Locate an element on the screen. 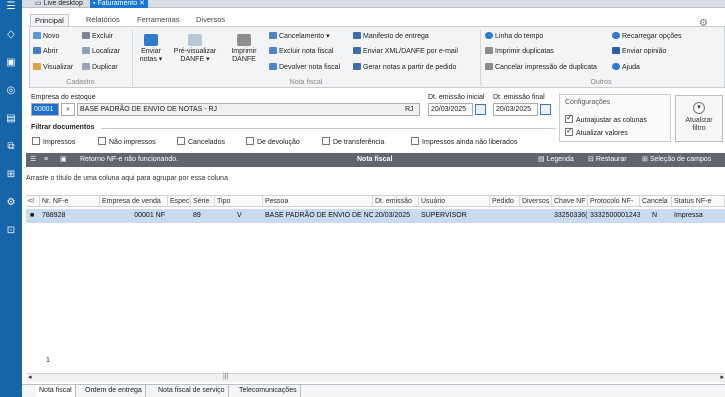 The image size is (725, 397). column-header: Empresa de venda is located at coordinates (134, 201).